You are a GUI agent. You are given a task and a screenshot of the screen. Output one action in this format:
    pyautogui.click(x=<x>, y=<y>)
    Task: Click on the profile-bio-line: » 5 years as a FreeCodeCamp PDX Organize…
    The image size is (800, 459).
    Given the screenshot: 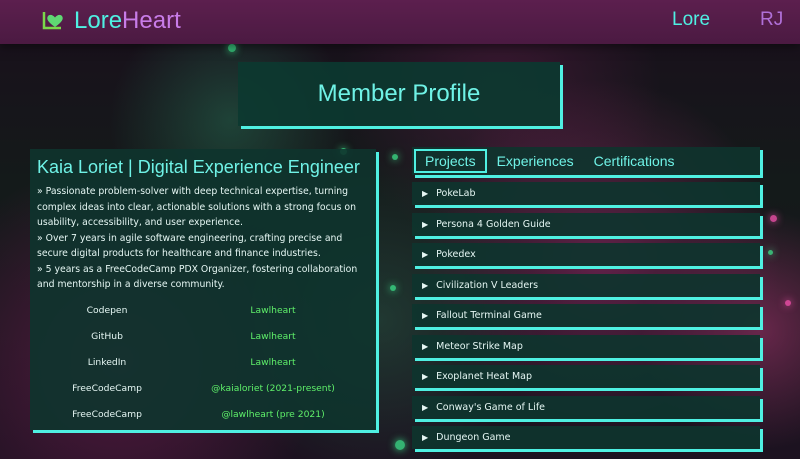 What is the action you would take?
    pyautogui.click(x=197, y=277)
    